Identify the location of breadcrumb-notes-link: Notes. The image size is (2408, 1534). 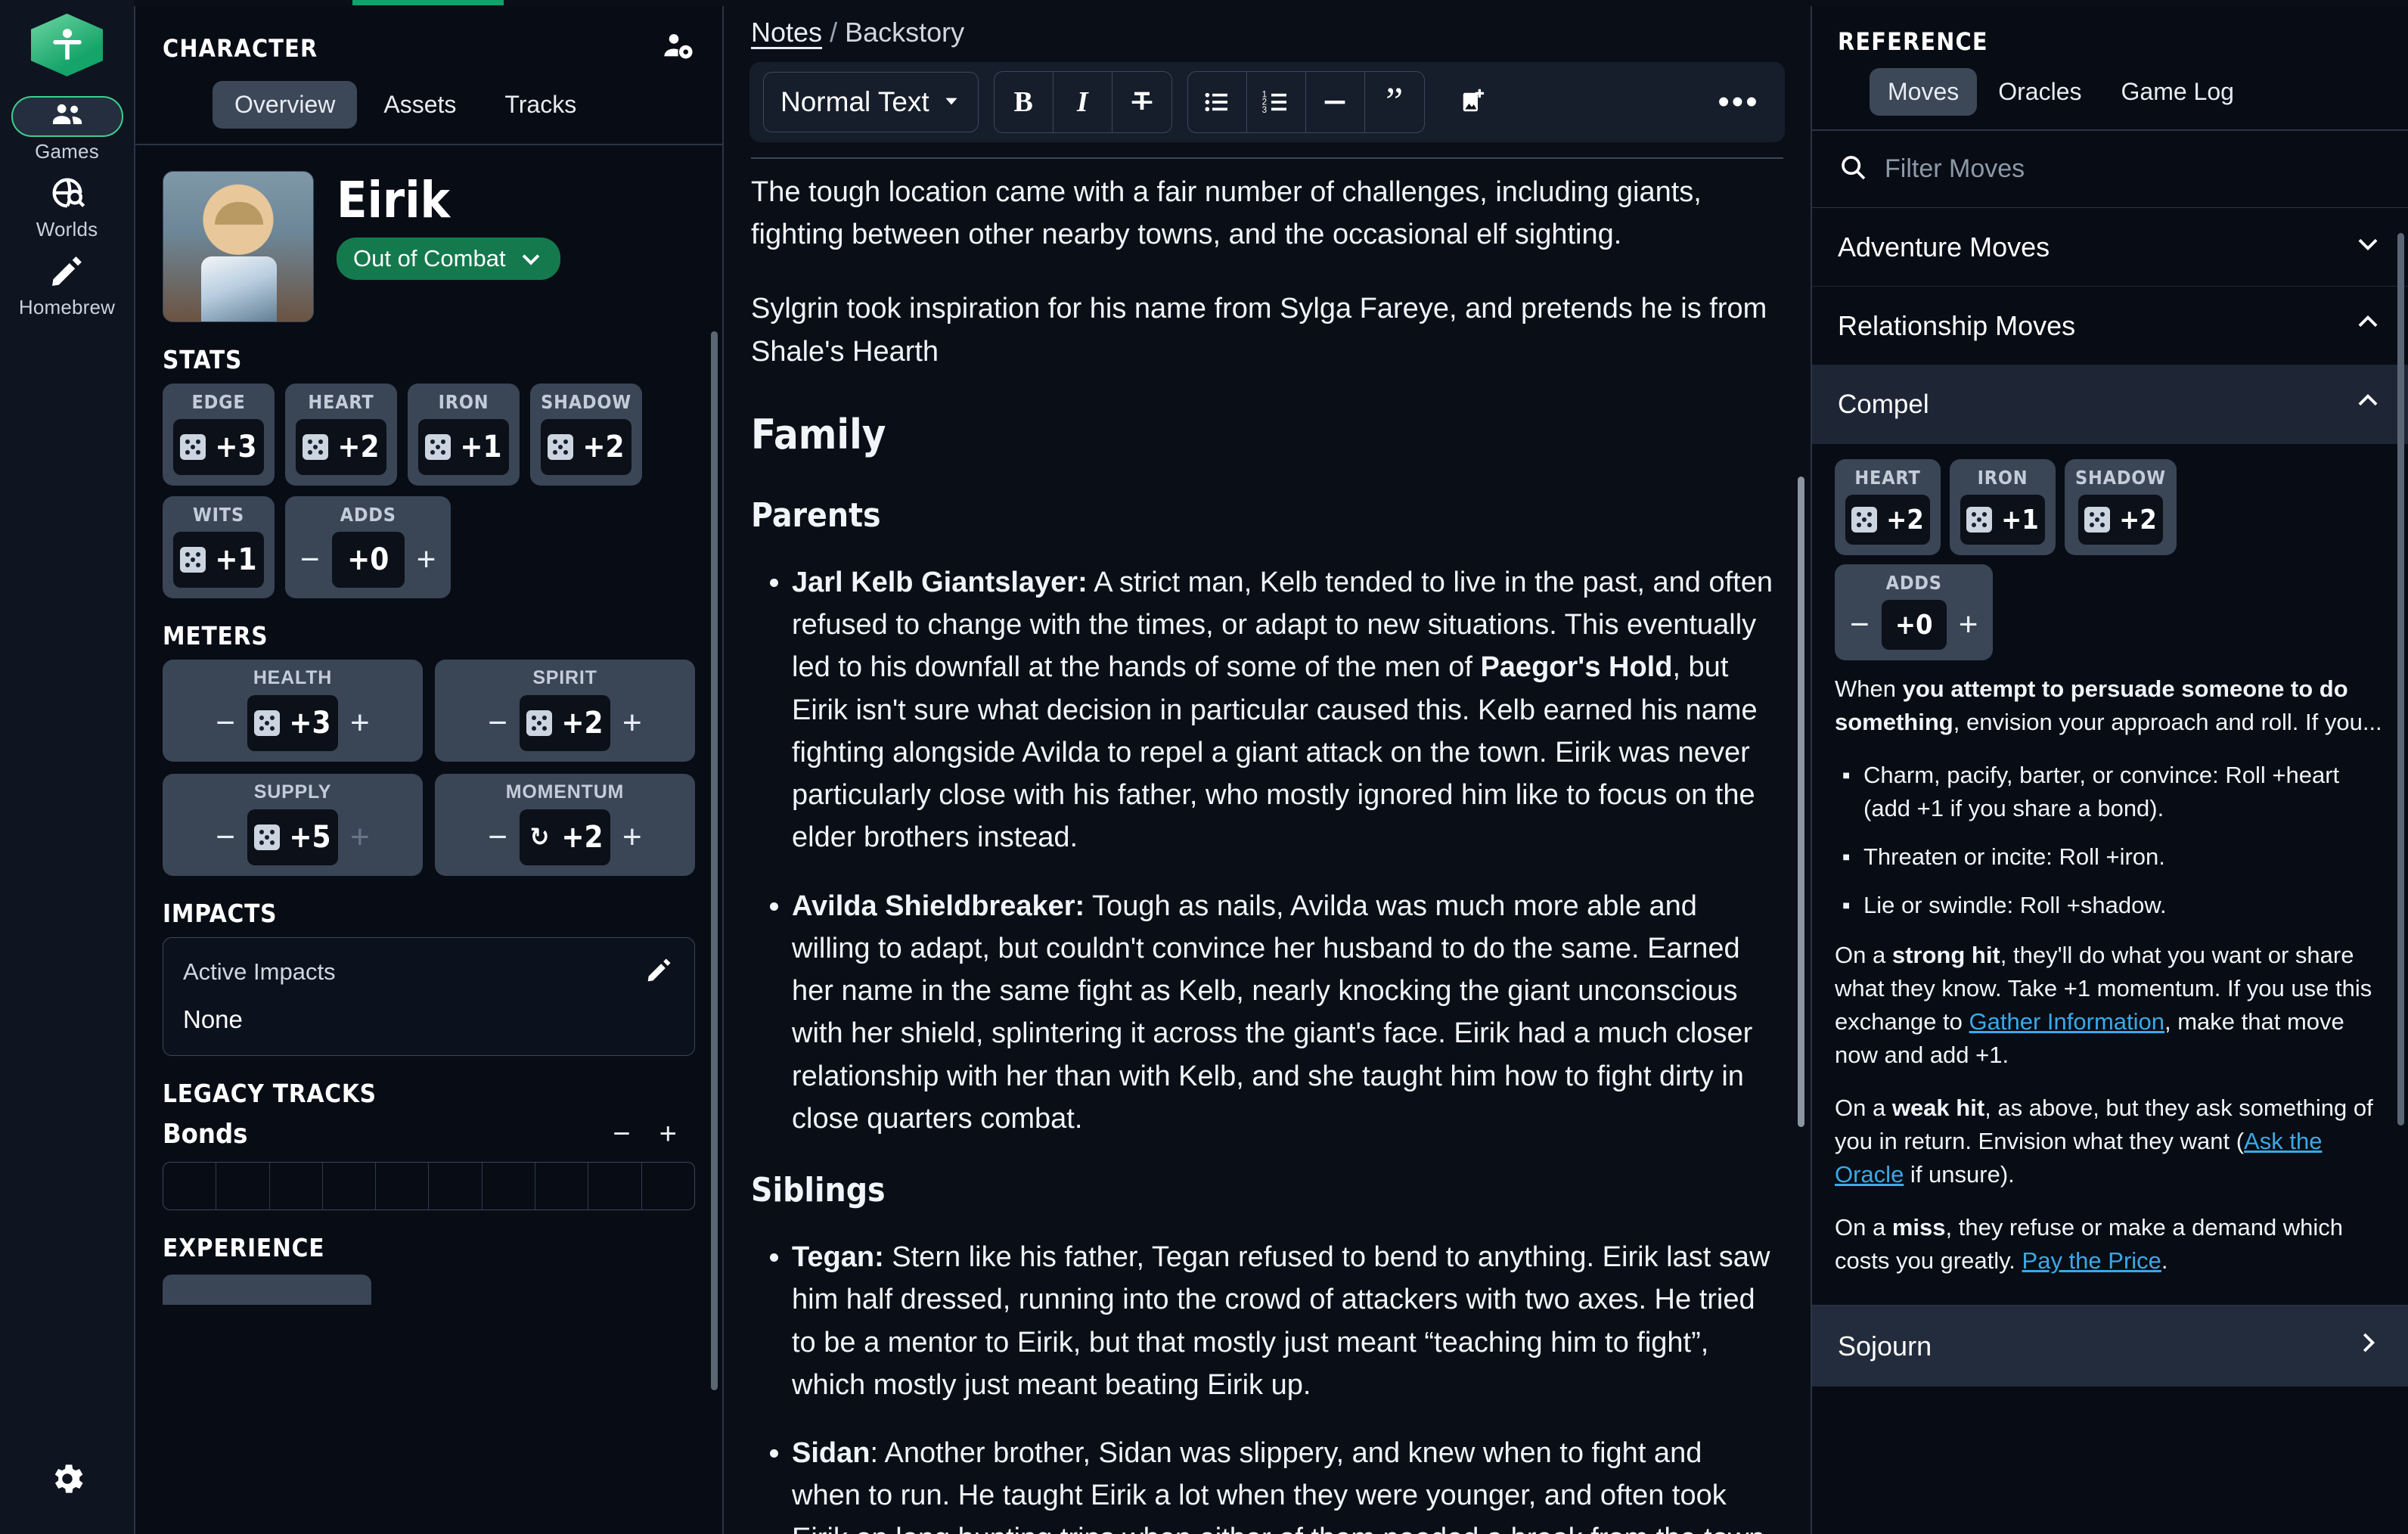
(786, 32).